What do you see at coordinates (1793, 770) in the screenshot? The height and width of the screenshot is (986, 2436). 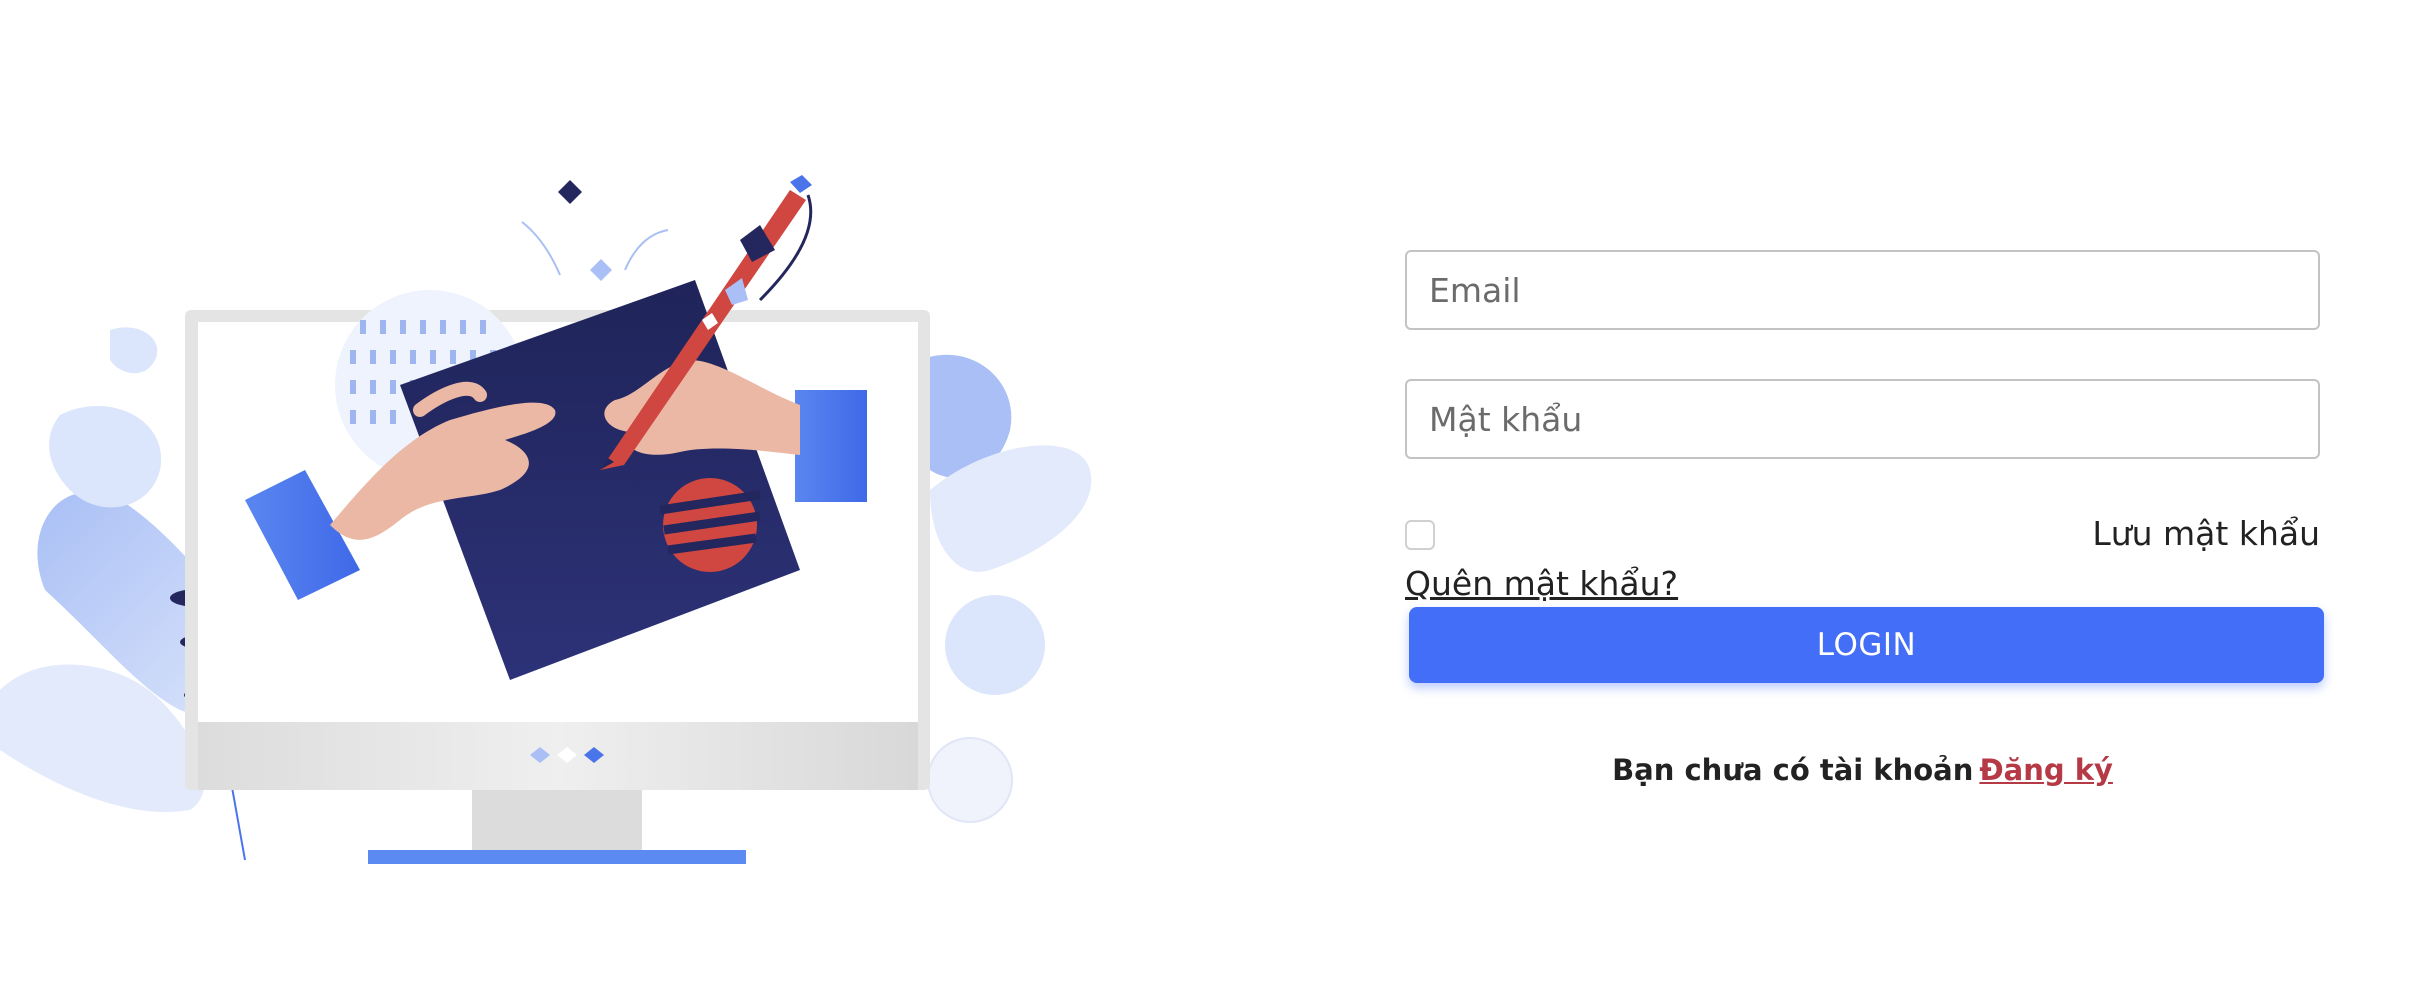 I see `signup-prompt: Bạn chưa có tài khoản` at bounding box center [1793, 770].